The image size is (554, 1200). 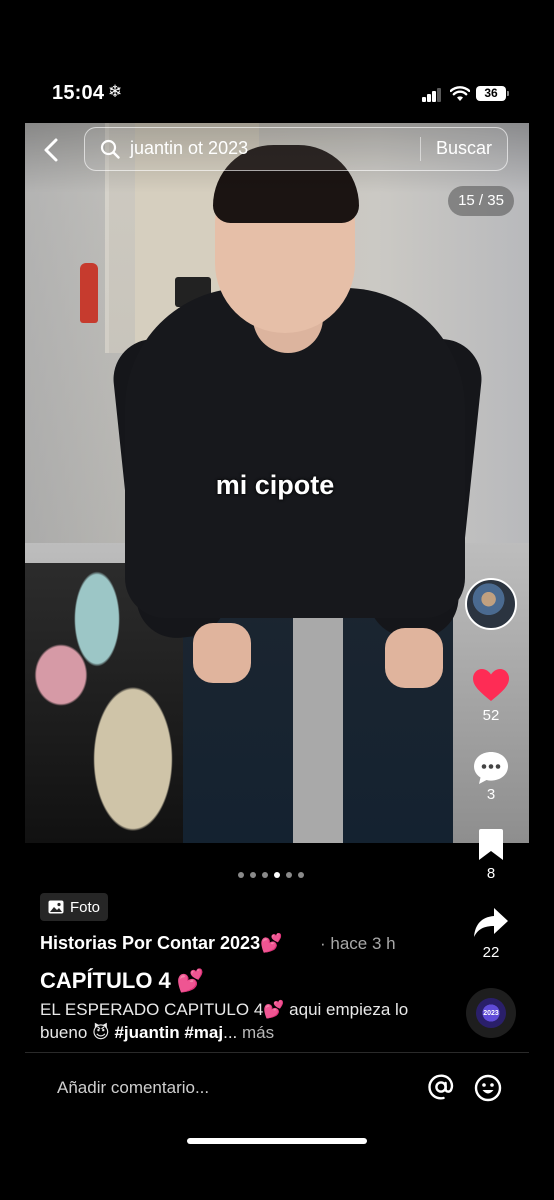 What do you see at coordinates (481, 201) in the screenshot?
I see `photo-counter: 15 / 35` at bounding box center [481, 201].